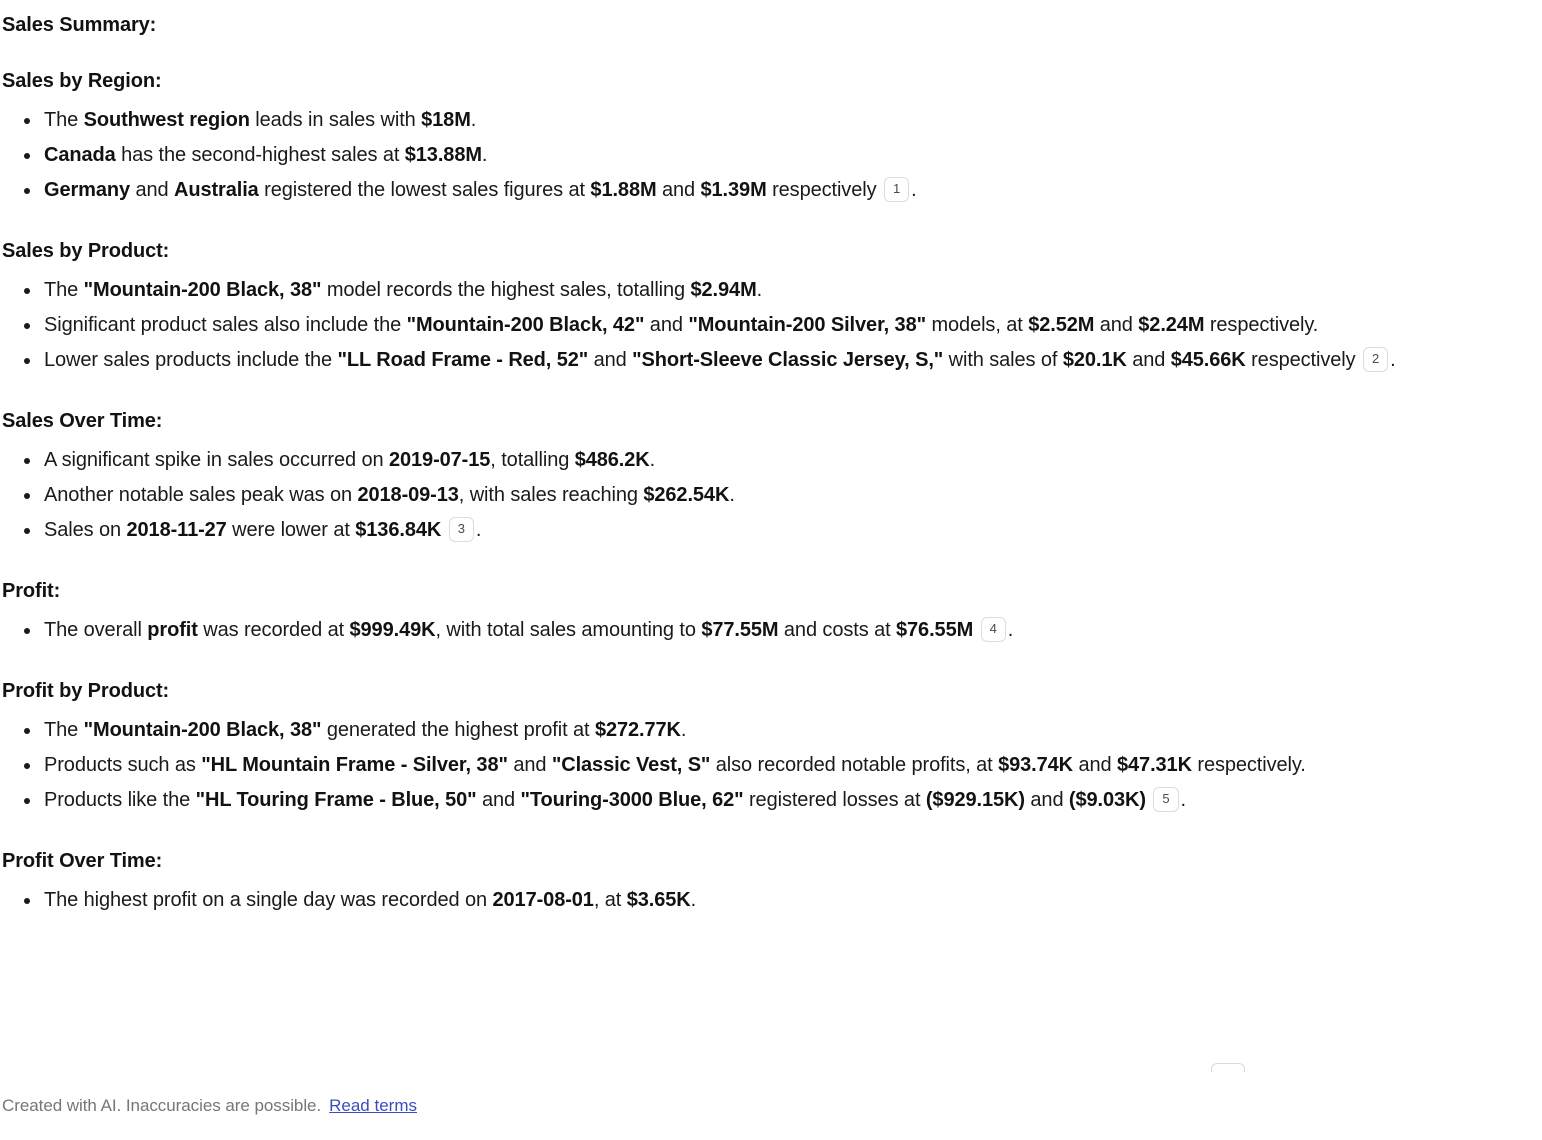 This screenshot has height=1140, width=1542. Describe the element at coordinates (1166, 799) in the screenshot. I see `citation-badge: 5` at that location.